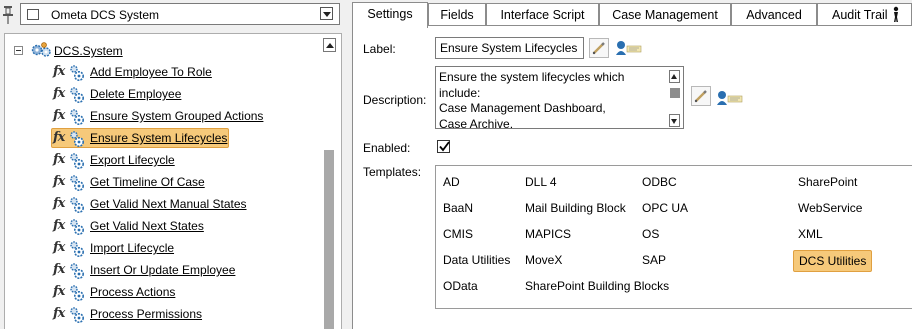 This screenshot has height=329, width=912. Describe the element at coordinates (133, 292) in the screenshot. I see `tree-item-label: Process Actions` at that location.